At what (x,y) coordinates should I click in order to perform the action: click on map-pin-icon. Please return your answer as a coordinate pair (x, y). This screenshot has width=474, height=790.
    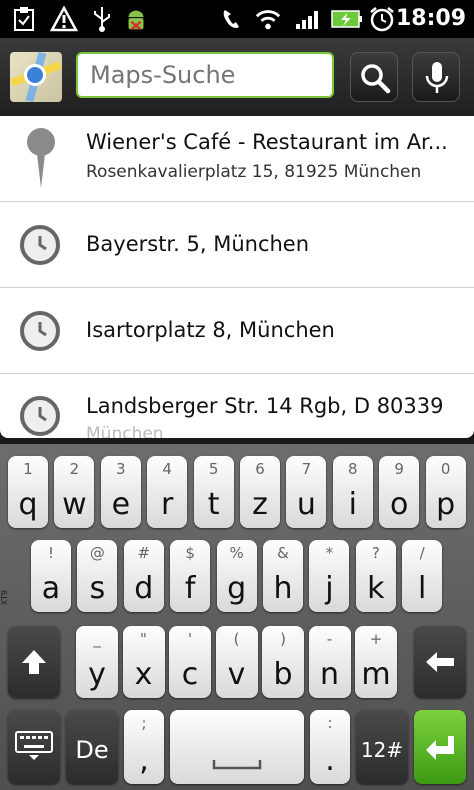
    Looking at the image, I should click on (41, 158).